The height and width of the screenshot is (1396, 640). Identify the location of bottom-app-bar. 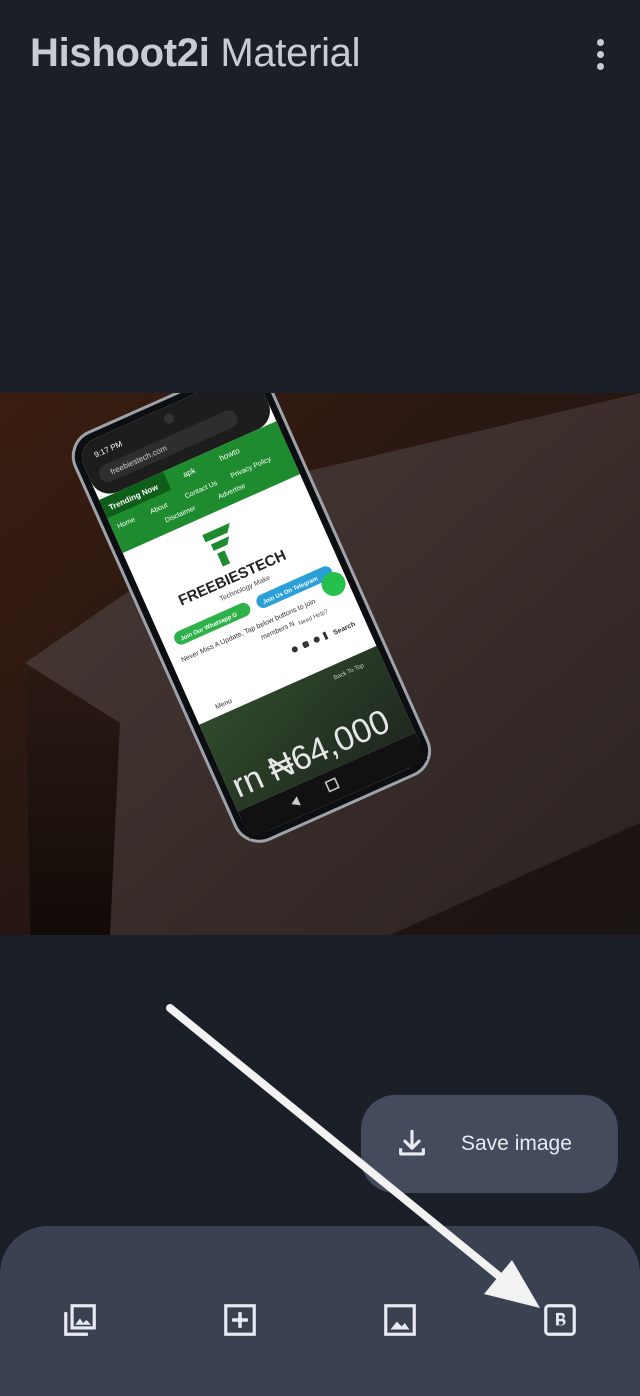
(320, 1311).